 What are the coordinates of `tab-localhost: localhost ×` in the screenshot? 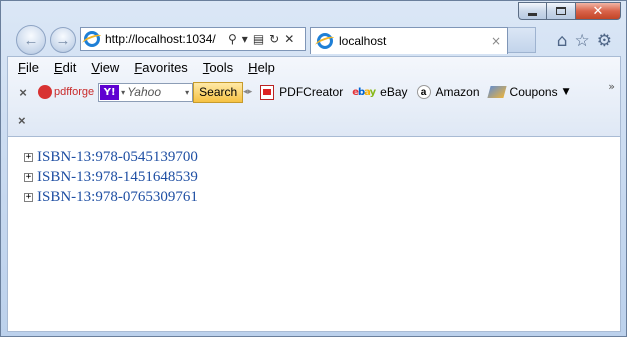 It's located at (409, 40).